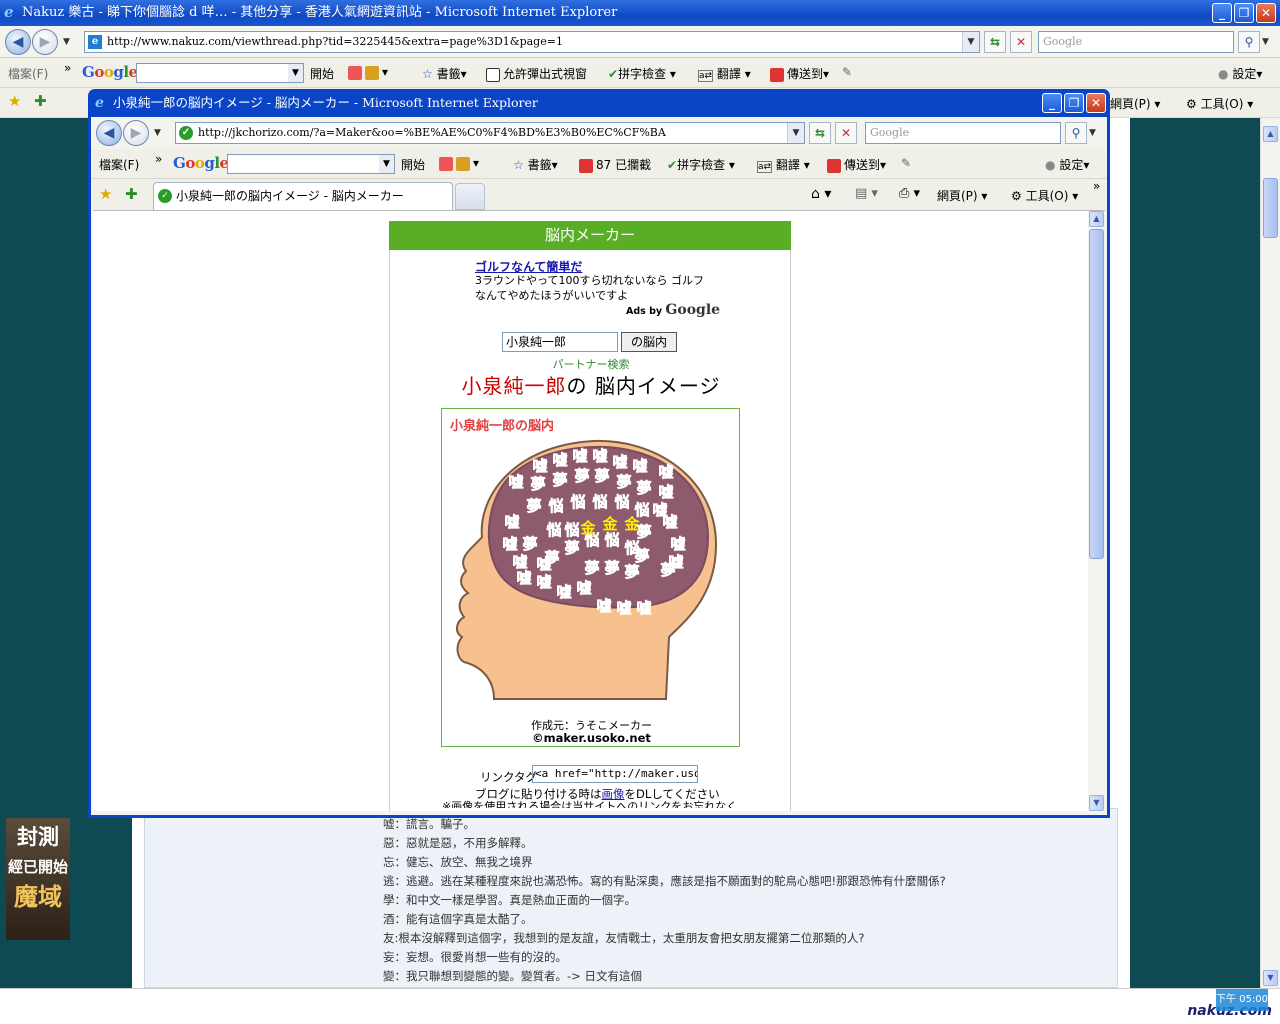 This screenshot has width=1280, height=1024. Describe the element at coordinates (220, 73) in the screenshot. I see `google-search-box: ▼` at that location.